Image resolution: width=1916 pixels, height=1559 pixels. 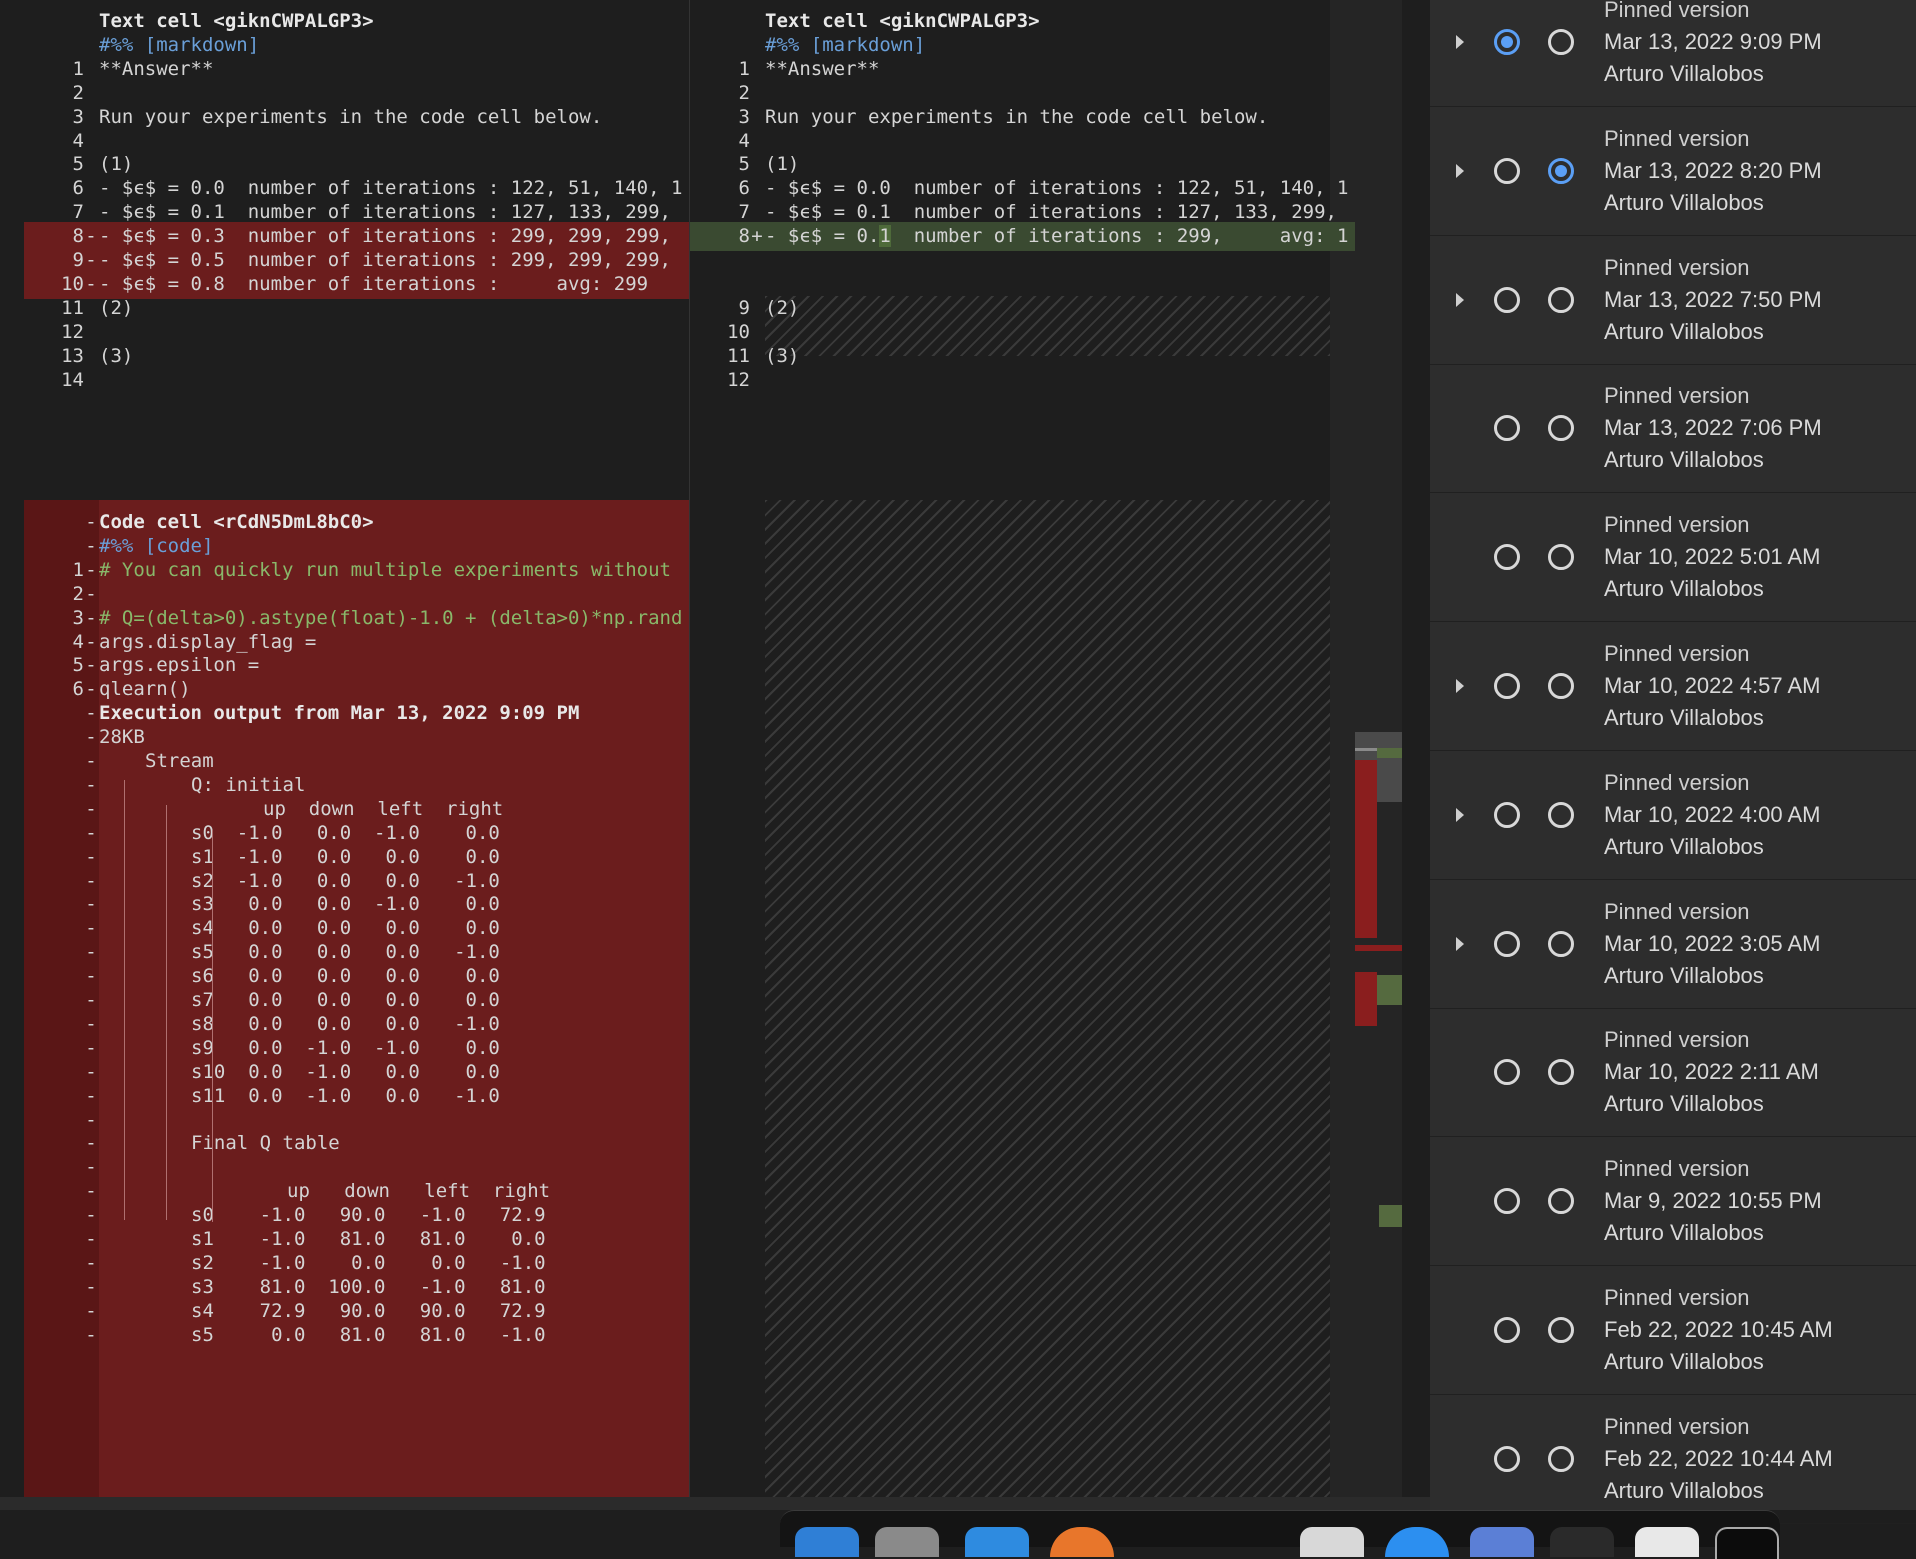 I want to click on code-line: 14, so click(x=356, y=380).